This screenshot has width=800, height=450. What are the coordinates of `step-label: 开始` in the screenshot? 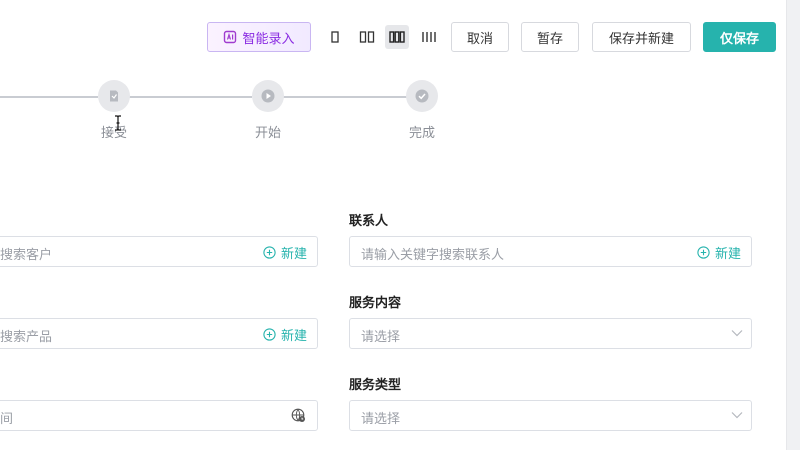 It's located at (267, 133).